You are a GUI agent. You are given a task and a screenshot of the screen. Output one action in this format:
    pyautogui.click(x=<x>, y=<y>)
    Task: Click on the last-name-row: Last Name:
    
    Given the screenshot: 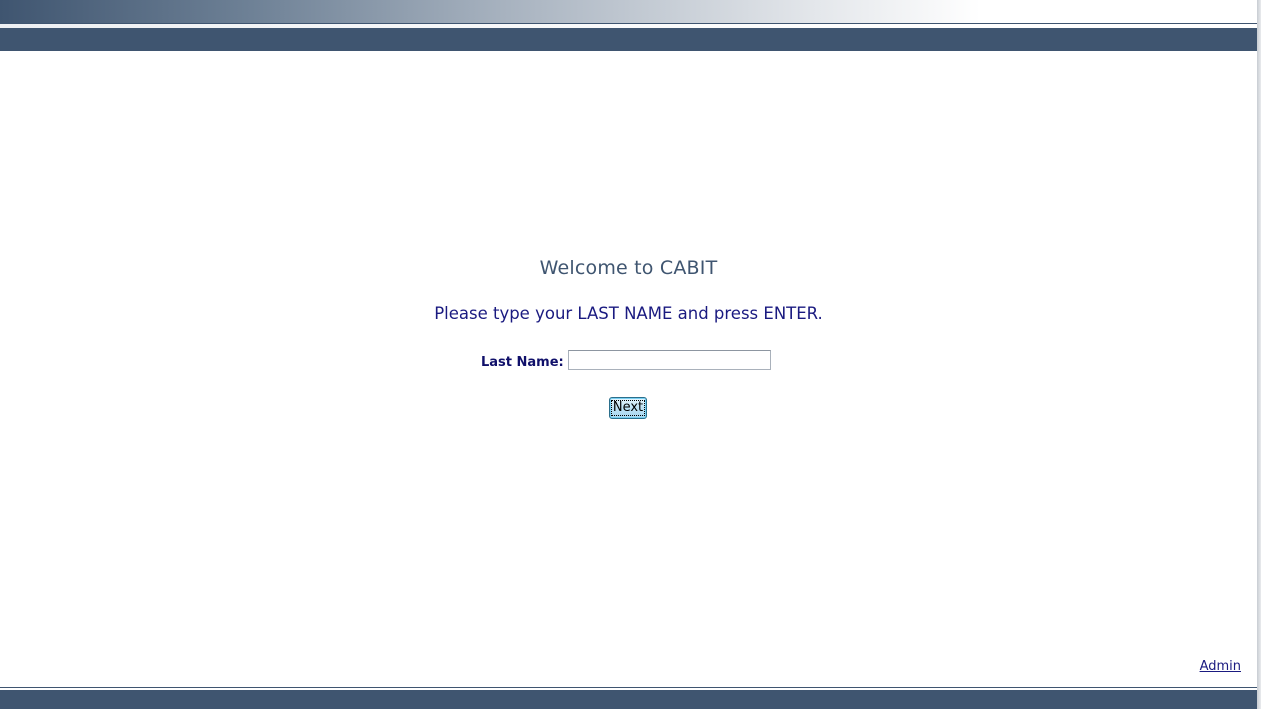 What is the action you would take?
    pyautogui.click(x=626, y=360)
    